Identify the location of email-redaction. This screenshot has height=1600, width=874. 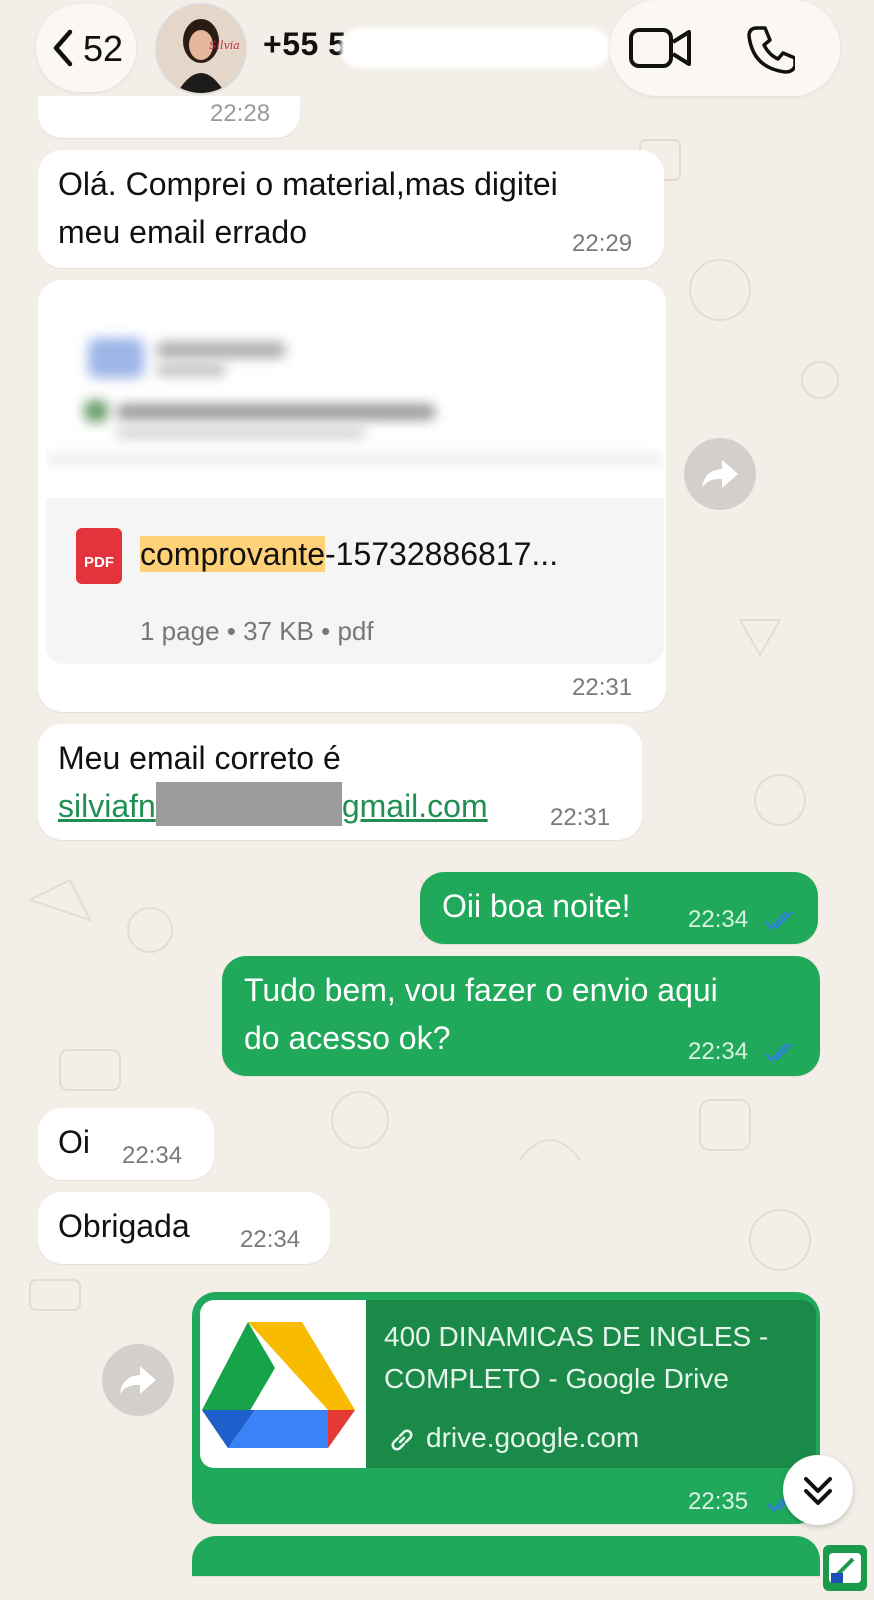
(248, 803).